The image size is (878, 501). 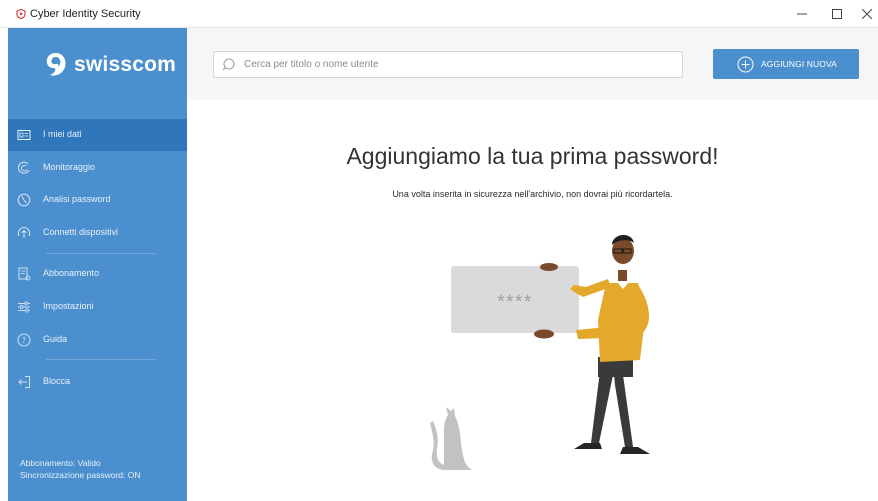 I want to click on logo-text: swisscom, so click(x=125, y=64).